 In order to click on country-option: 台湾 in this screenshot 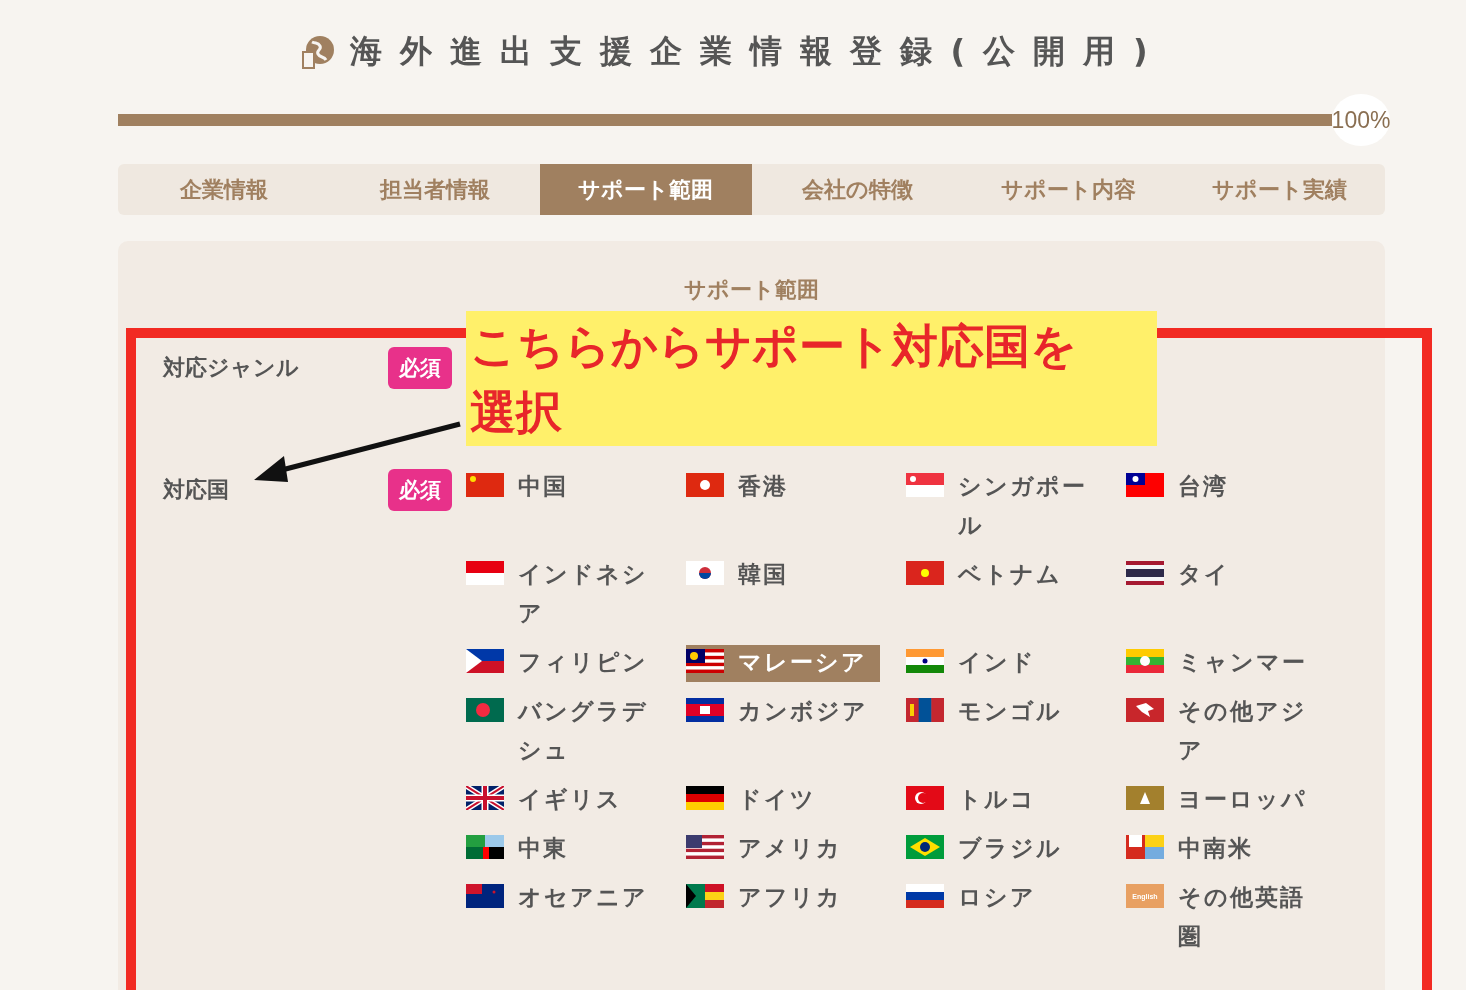, I will do `click(1236, 487)`.